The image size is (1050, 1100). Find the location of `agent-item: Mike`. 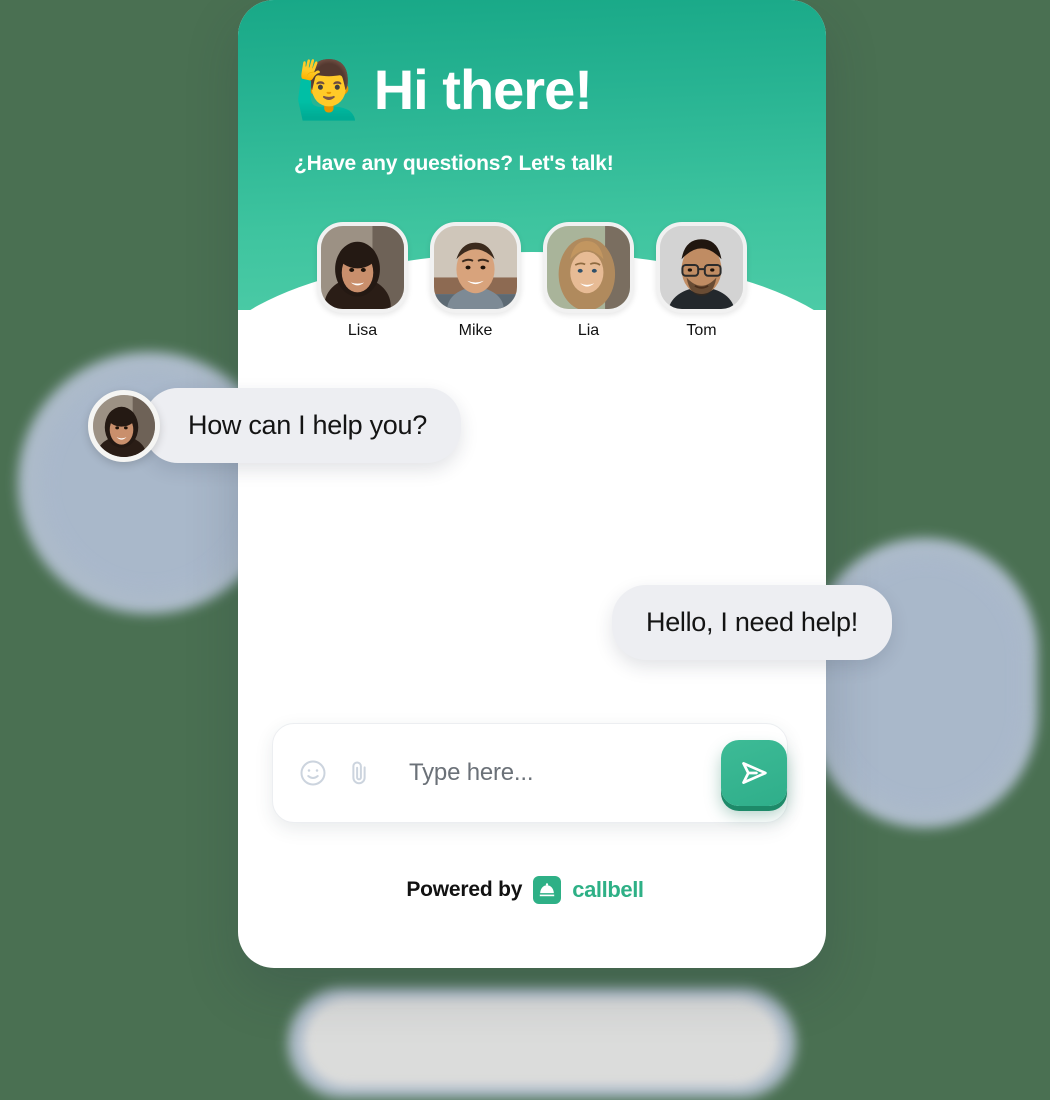

agent-item: Mike is located at coordinates (475, 281).